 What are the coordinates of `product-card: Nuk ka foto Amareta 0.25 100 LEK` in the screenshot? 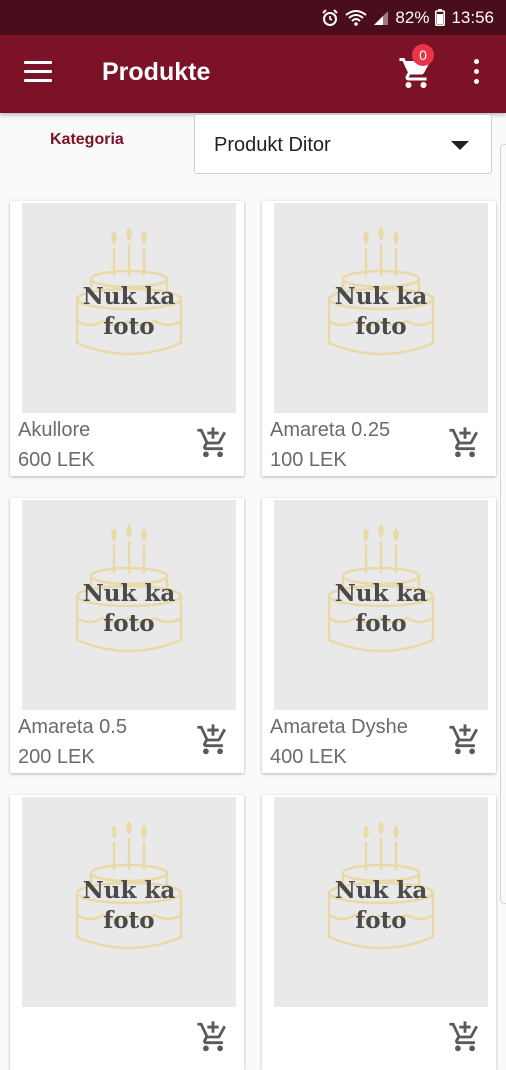 It's located at (379, 338).